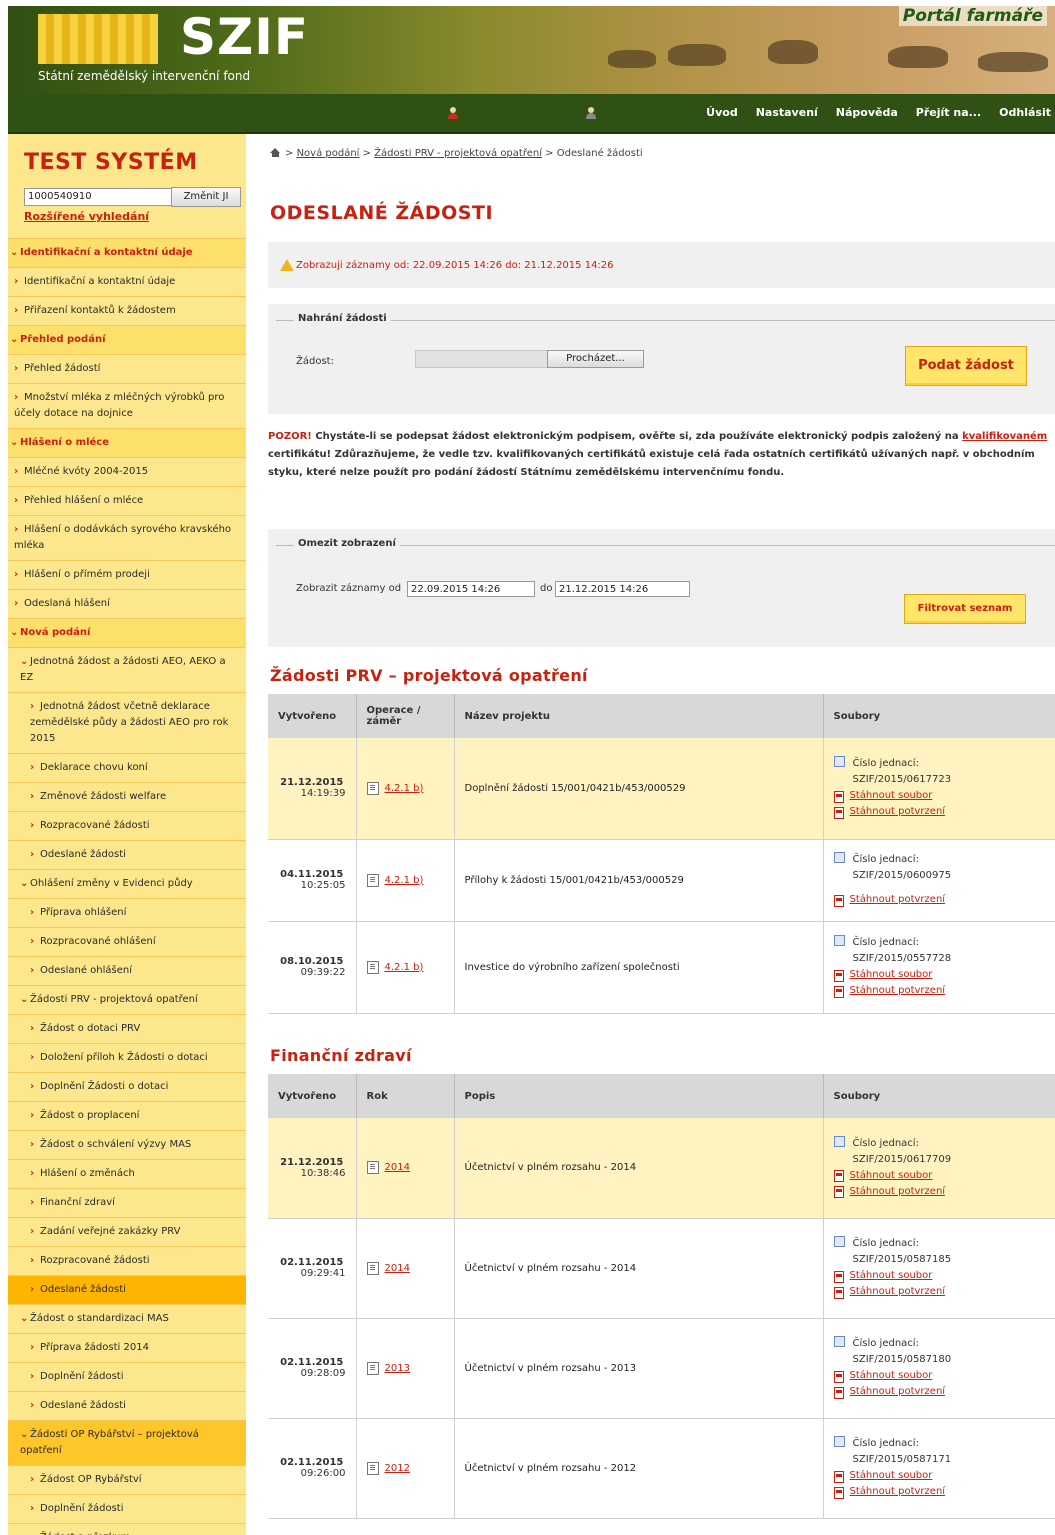 This screenshot has width=1055, height=1535. I want to click on operation-link: 2012, so click(397, 1468).